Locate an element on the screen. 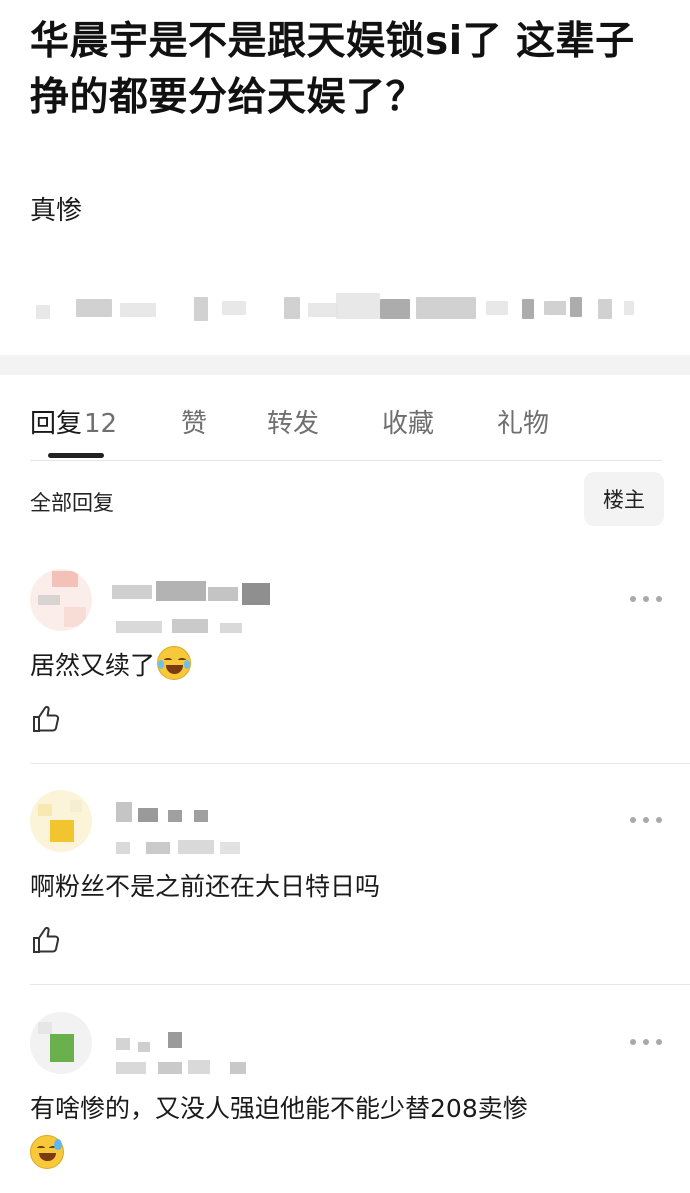 The height and width of the screenshot is (1193, 690). tab-replies-count: 12 is located at coordinates (101, 424).